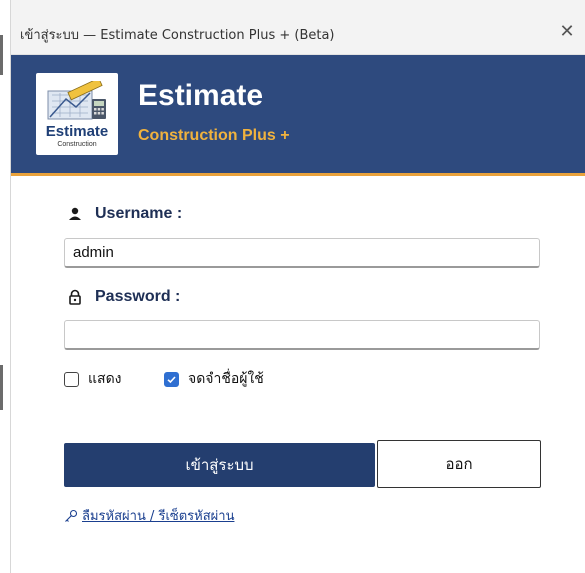 This screenshot has height=573, width=585. I want to click on username-label: Username :, so click(124, 214).